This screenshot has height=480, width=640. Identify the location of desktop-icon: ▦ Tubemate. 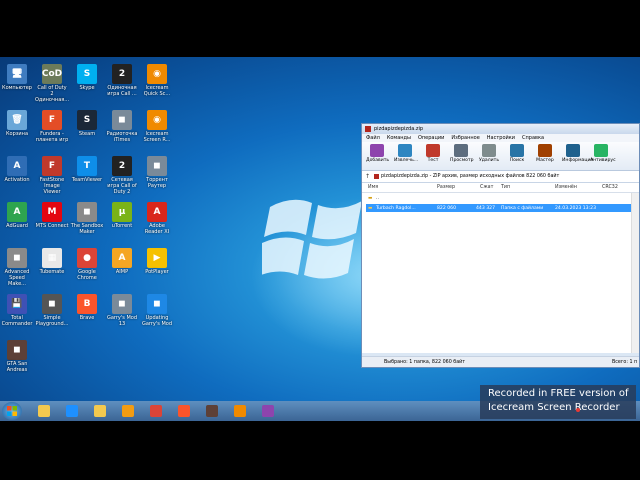
(52, 261).